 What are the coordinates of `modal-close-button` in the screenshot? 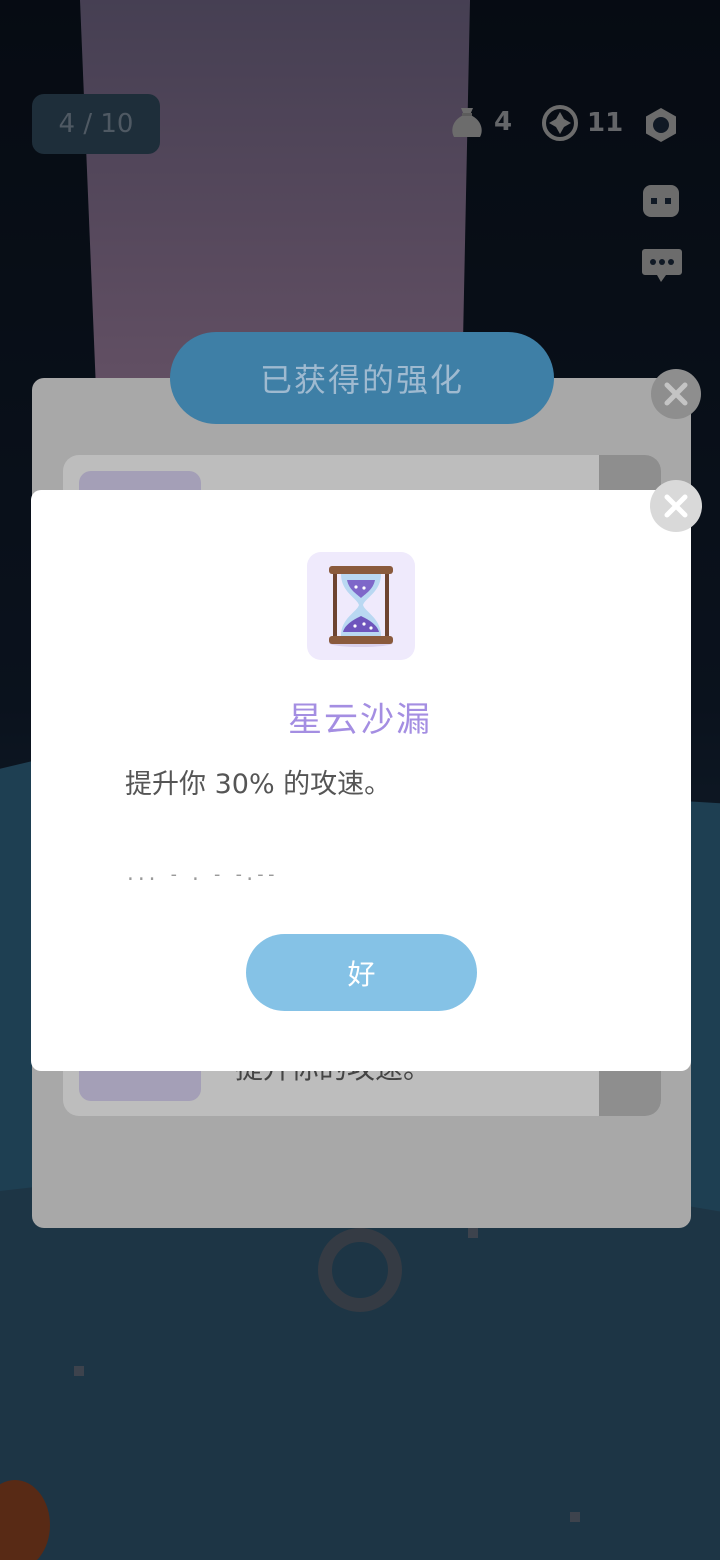 It's located at (676, 506).